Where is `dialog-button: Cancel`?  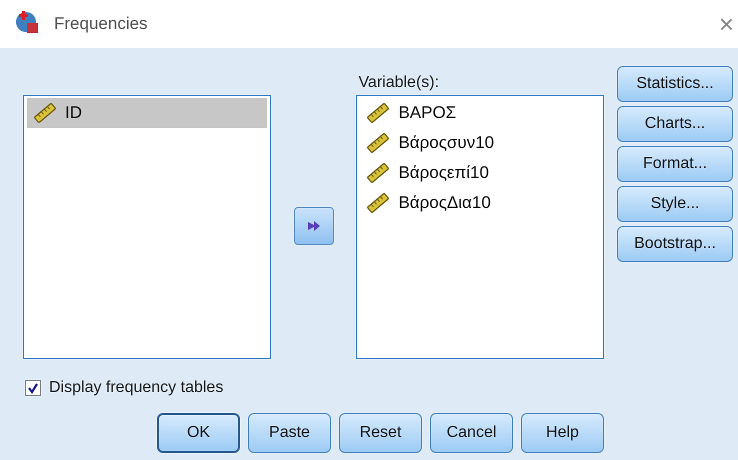
dialog-button: Cancel is located at coordinates (471, 433).